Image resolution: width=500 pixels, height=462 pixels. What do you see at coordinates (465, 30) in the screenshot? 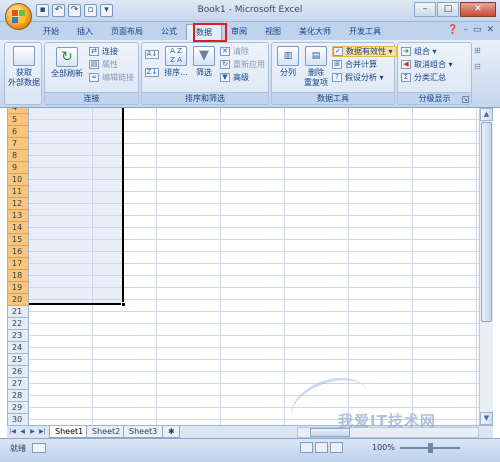
I see `ribbon-minimize-icon: –` at bounding box center [465, 30].